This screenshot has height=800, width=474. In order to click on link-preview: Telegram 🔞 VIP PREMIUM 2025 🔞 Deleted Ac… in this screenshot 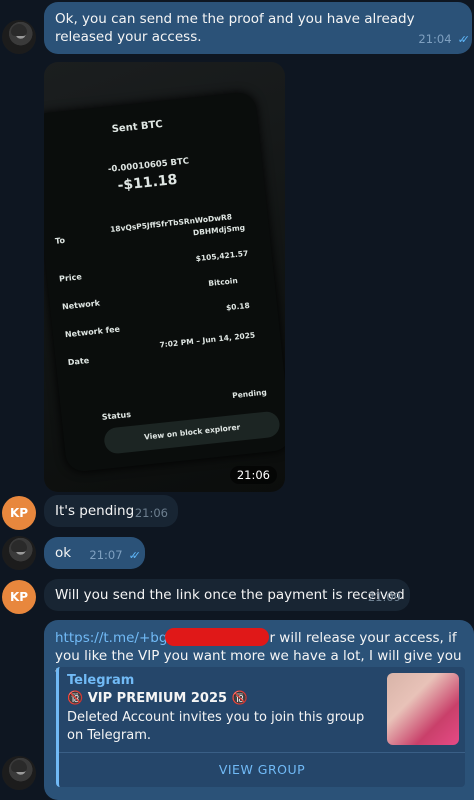, I will do `click(260, 727)`.